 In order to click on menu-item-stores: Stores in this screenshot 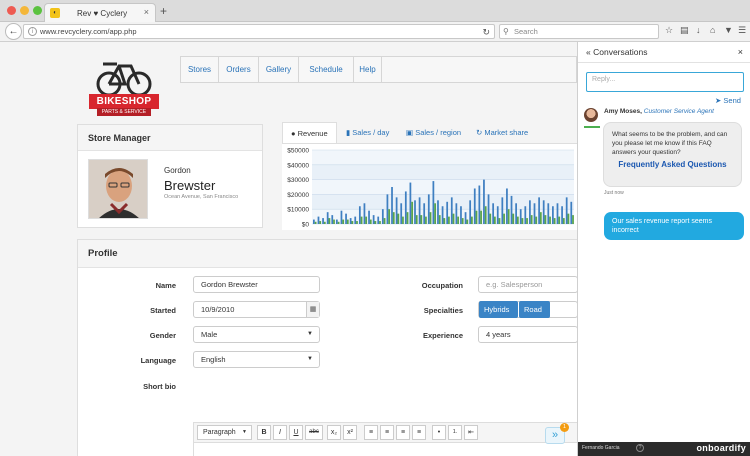, I will do `click(200, 69)`.